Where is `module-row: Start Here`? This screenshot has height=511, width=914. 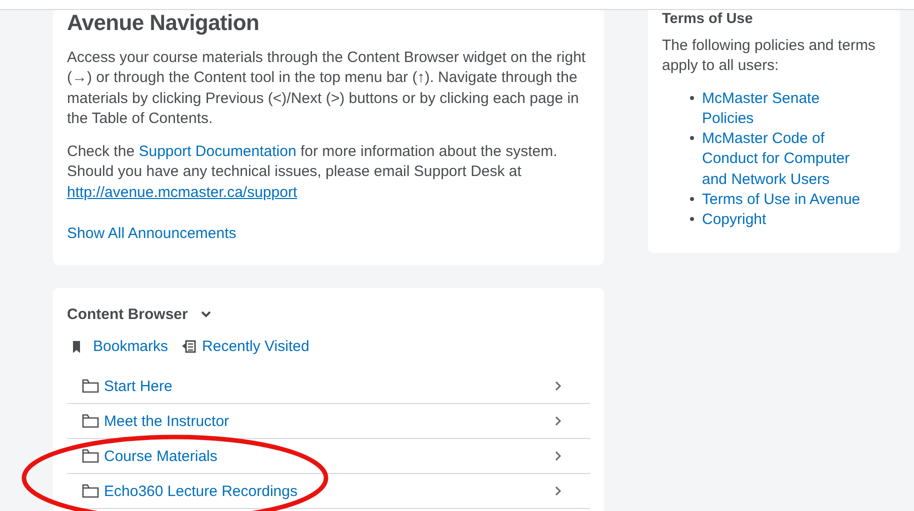 module-row: Start Here is located at coordinates (328, 386).